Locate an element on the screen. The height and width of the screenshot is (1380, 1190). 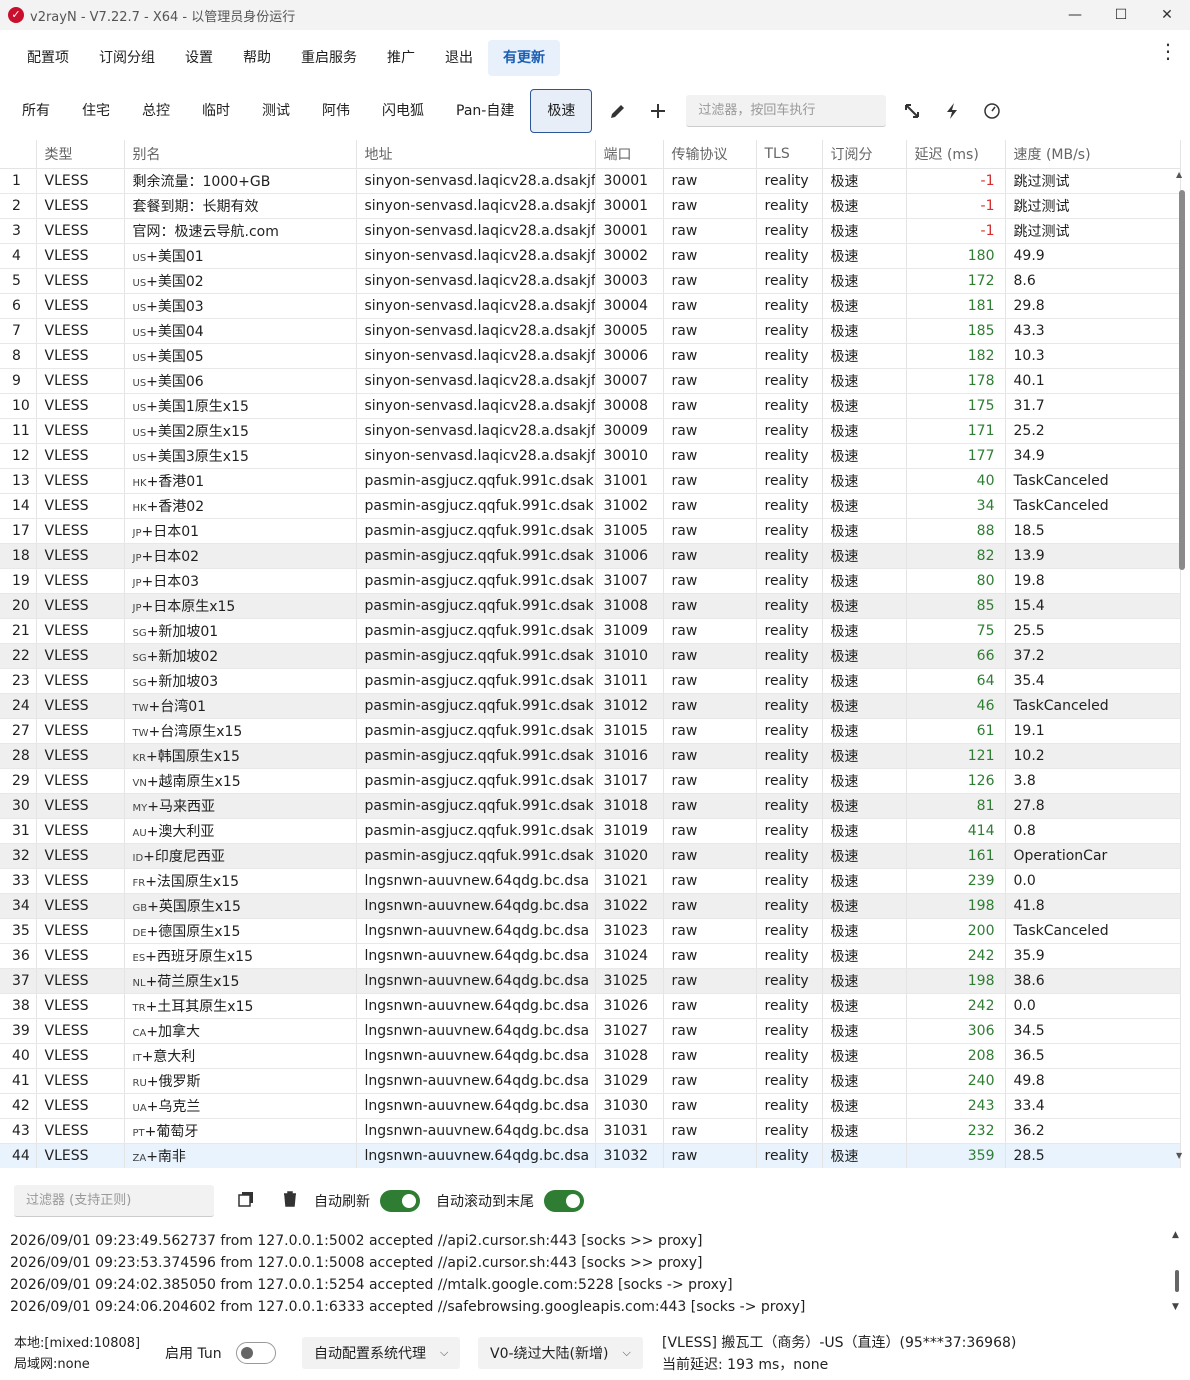
tab-jisu: 极速 is located at coordinates (561, 111).